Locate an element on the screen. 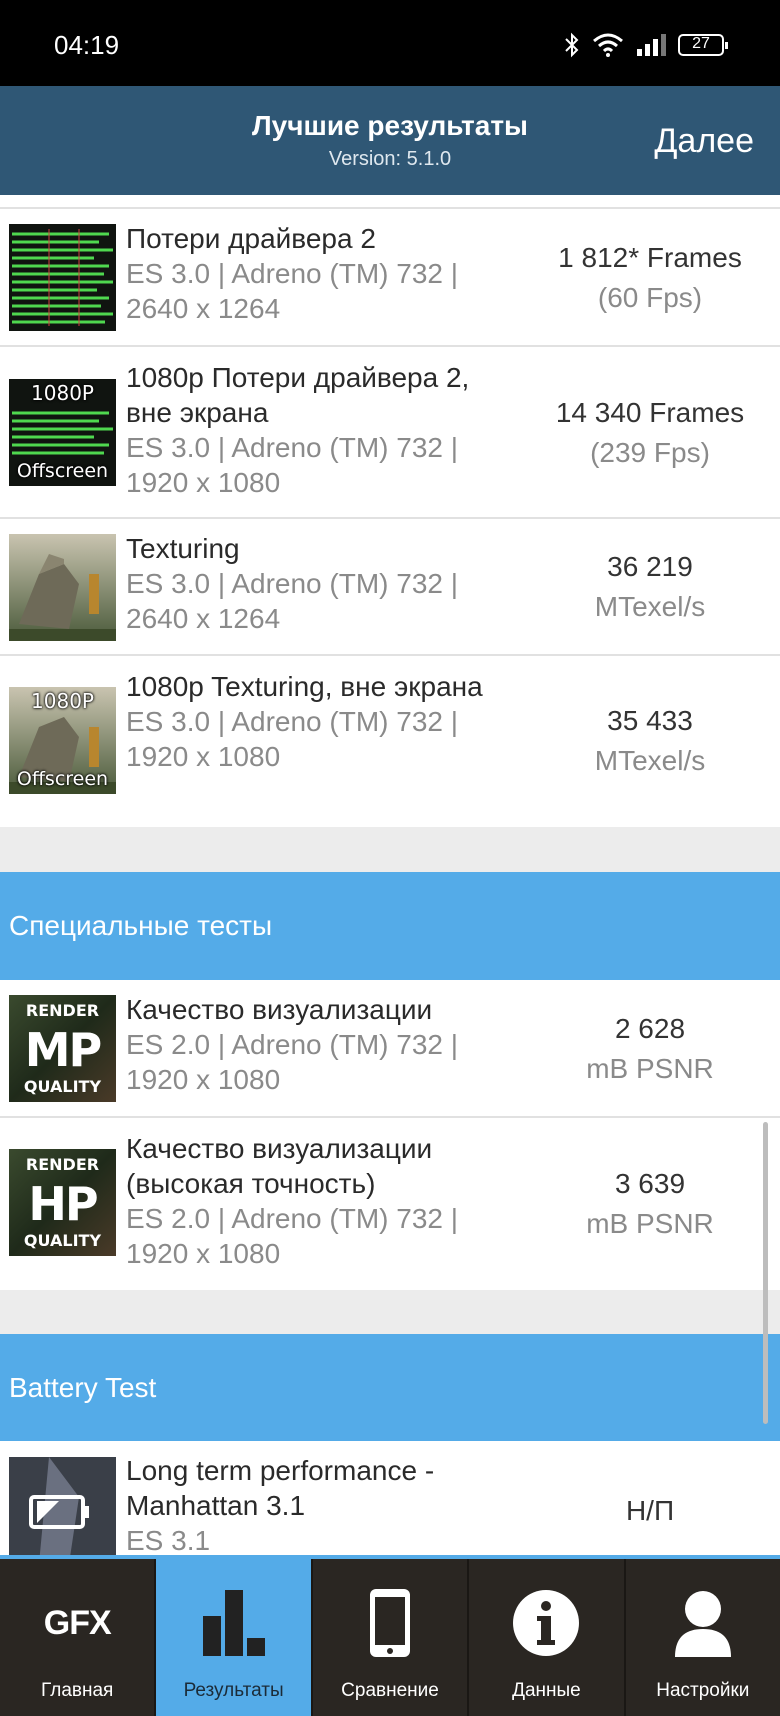  battery-test-thumbnail is located at coordinates (62, 1506).